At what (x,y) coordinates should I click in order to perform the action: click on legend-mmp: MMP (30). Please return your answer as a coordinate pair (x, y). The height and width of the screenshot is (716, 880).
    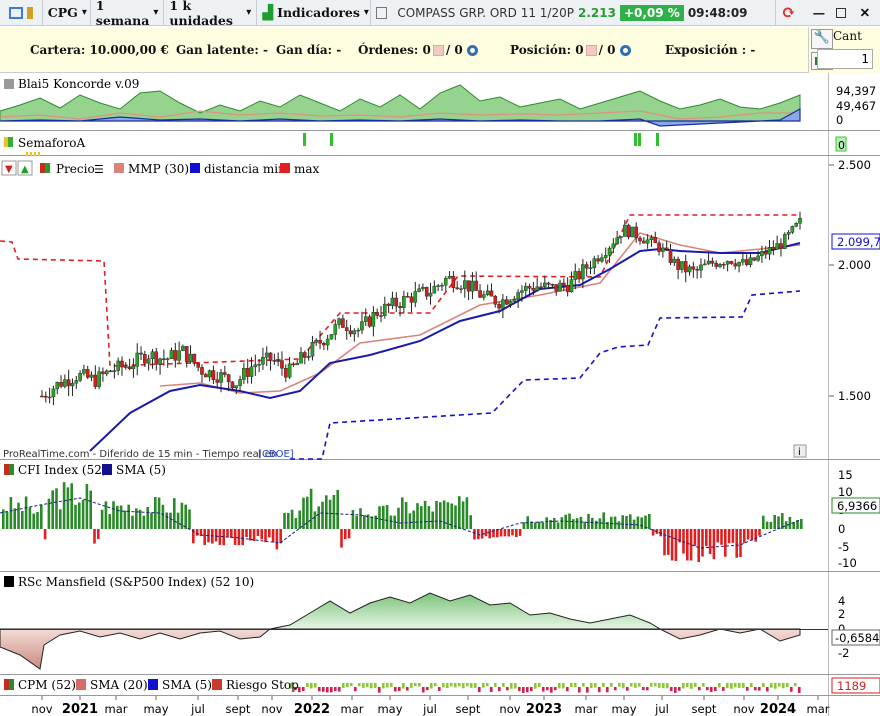
    Looking at the image, I should click on (158, 169).